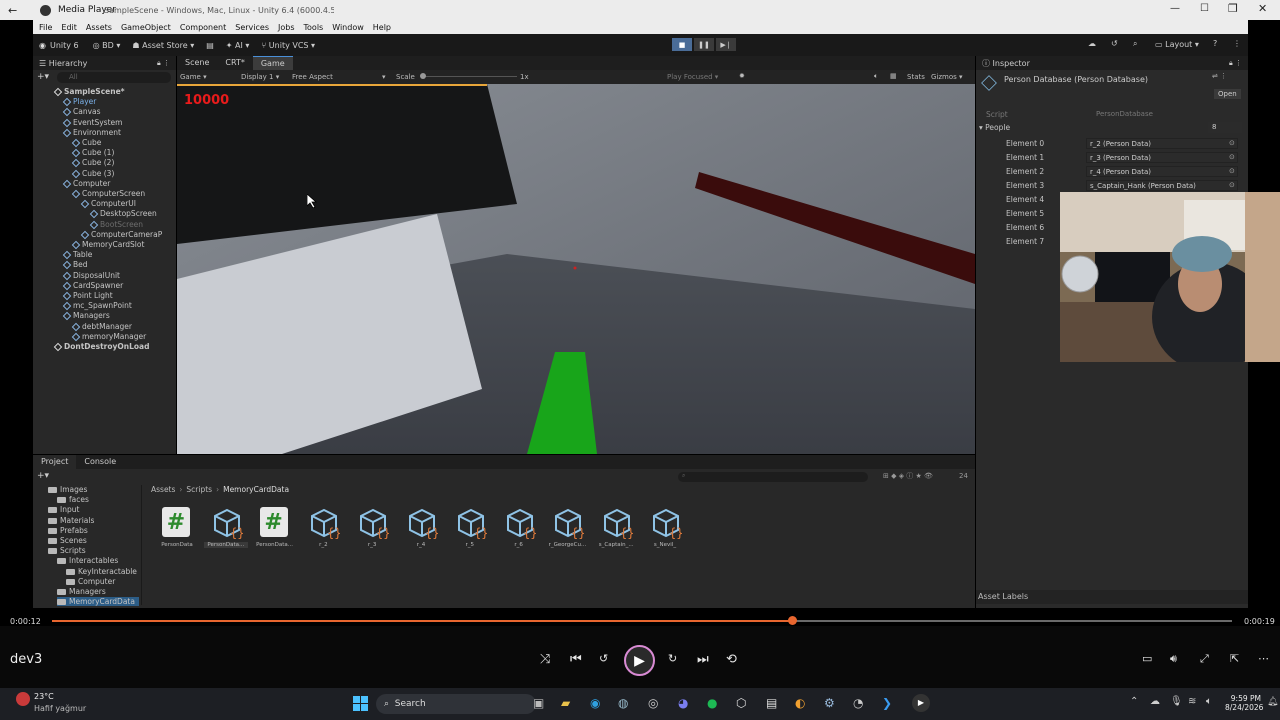 The width and height of the screenshot is (1280, 720). Describe the element at coordinates (116, 224) in the screenshot. I see `hierarchy-row: BootScreen` at that location.